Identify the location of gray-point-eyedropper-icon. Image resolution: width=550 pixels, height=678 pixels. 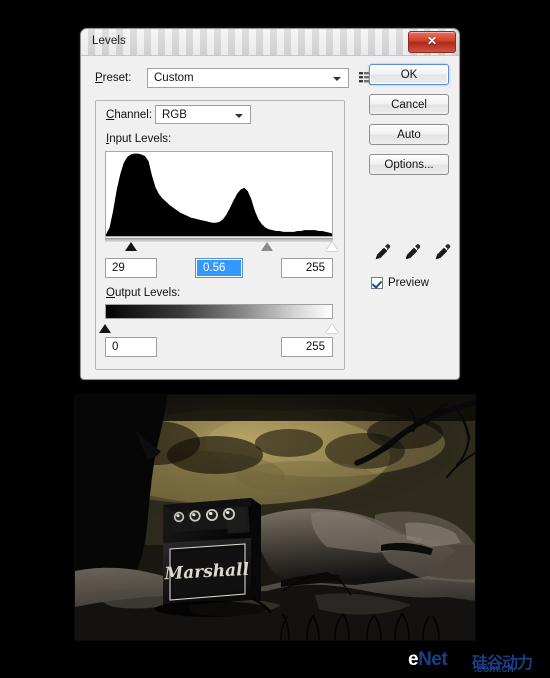
(413, 252).